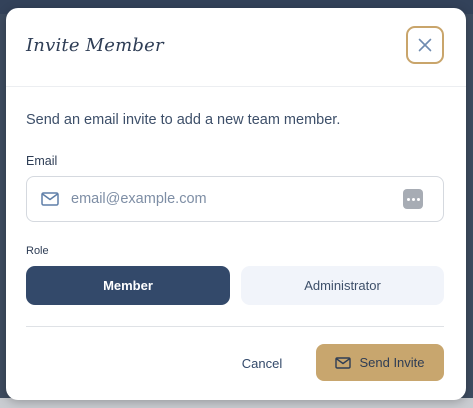 The width and height of the screenshot is (473, 408). Describe the element at coordinates (95, 45) in the screenshot. I see `modal-title: Invite Member` at that location.